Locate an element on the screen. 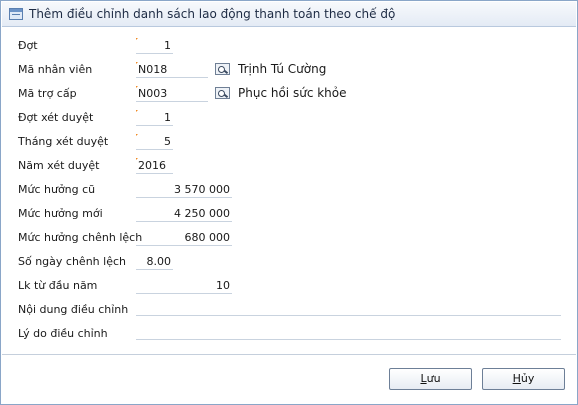 The height and width of the screenshot is (405, 578). ma-tro-cap-label: Mã trợ cấp is located at coordinates (47, 93).